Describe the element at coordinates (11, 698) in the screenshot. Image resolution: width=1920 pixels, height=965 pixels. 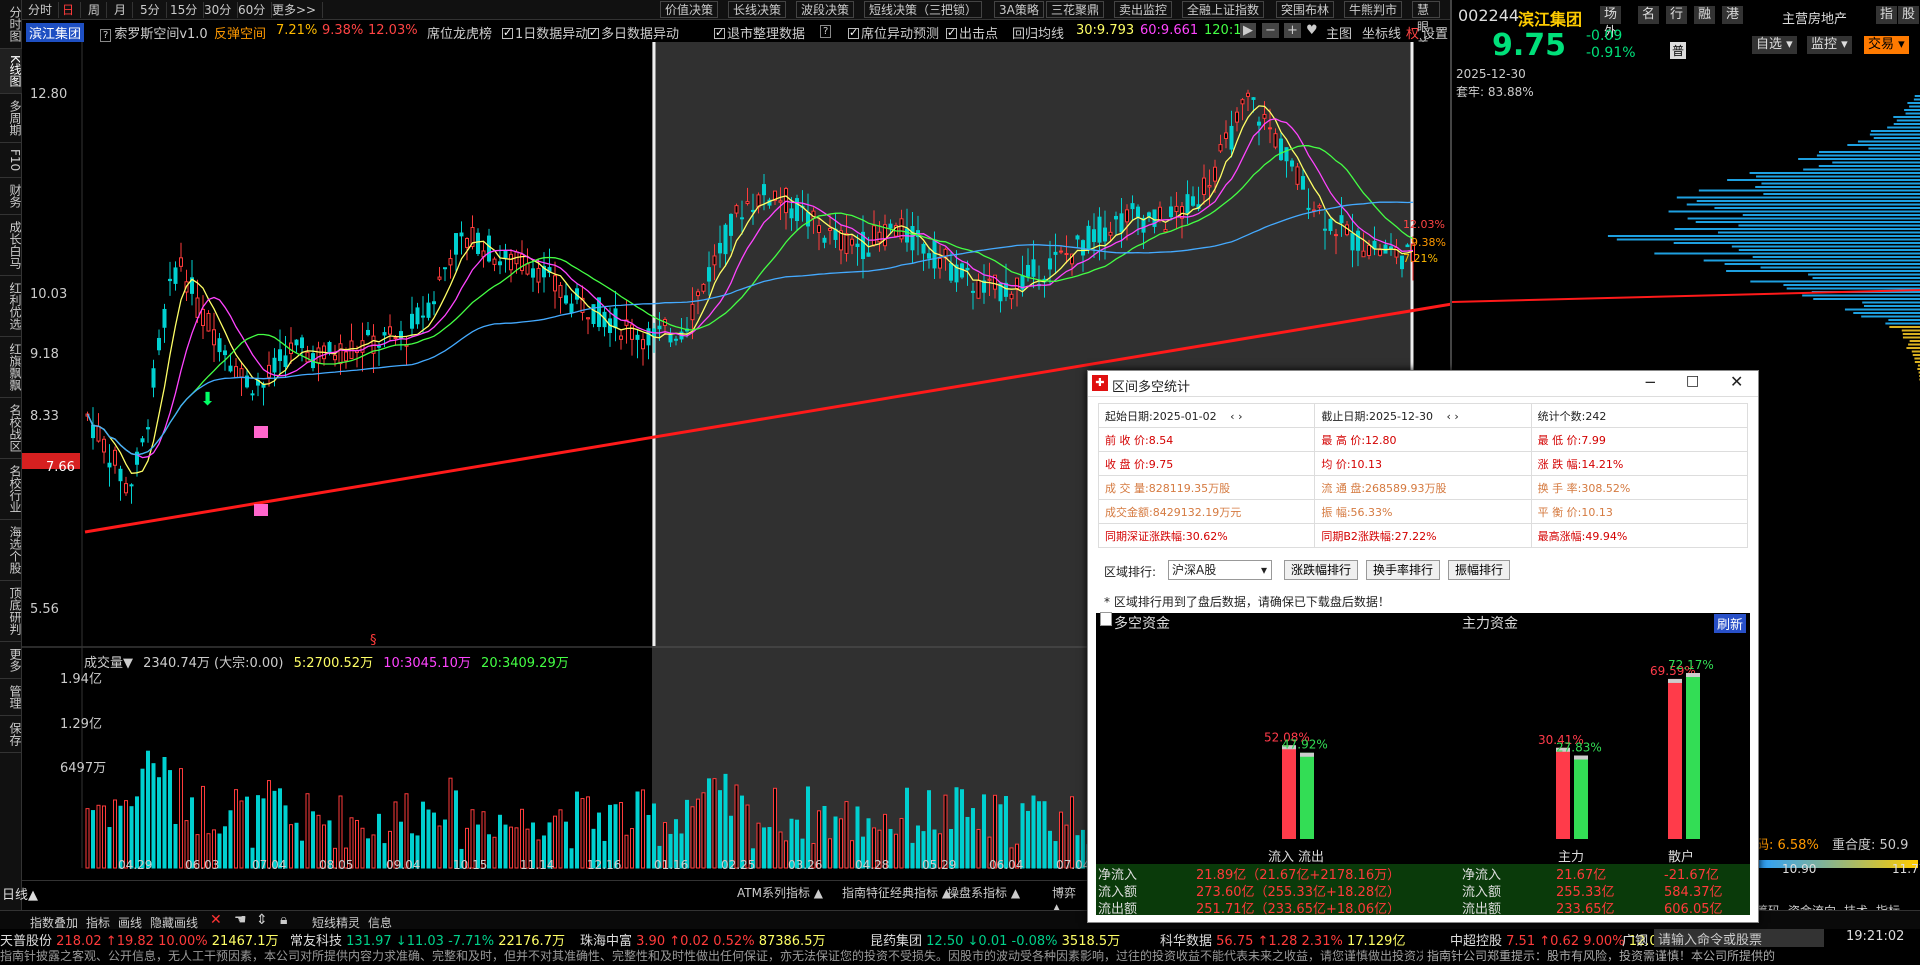
I see `left-tab: 管理` at that location.